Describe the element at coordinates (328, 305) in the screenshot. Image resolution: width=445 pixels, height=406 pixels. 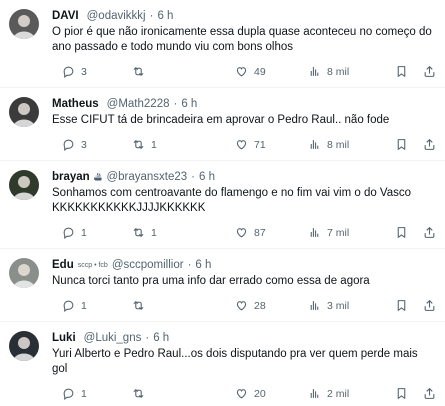
I see `views-button: 3 mil` at that location.